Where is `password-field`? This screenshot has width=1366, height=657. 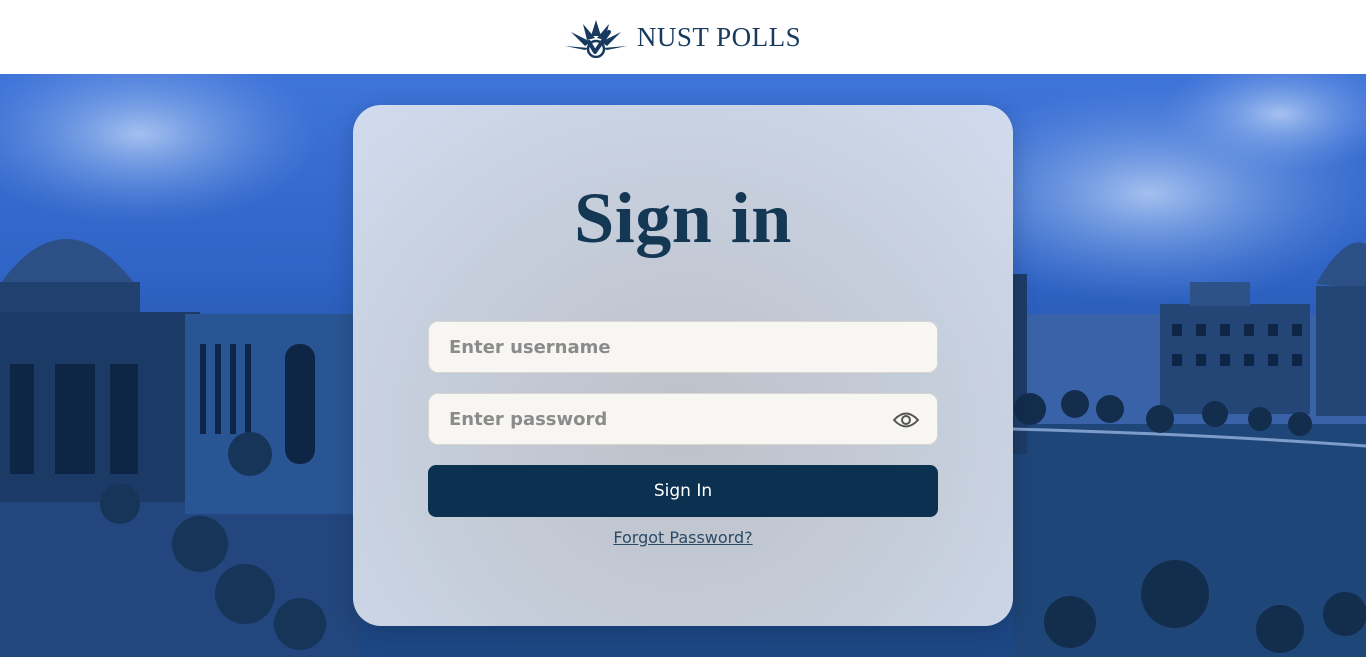 password-field is located at coordinates (683, 419).